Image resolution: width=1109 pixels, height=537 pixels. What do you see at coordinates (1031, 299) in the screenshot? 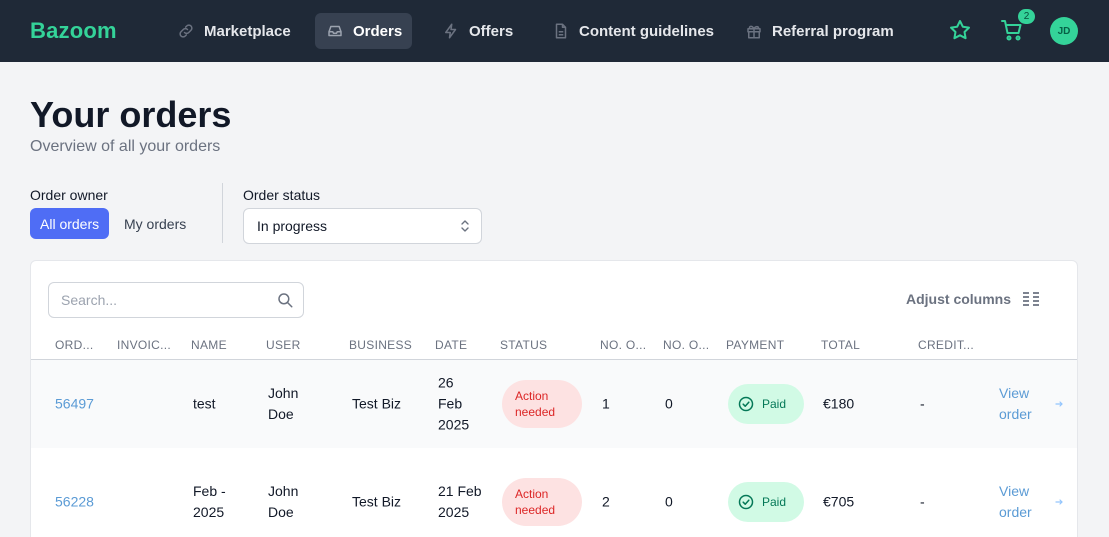
I see `columns-list-icon` at bounding box center [1031, 299].